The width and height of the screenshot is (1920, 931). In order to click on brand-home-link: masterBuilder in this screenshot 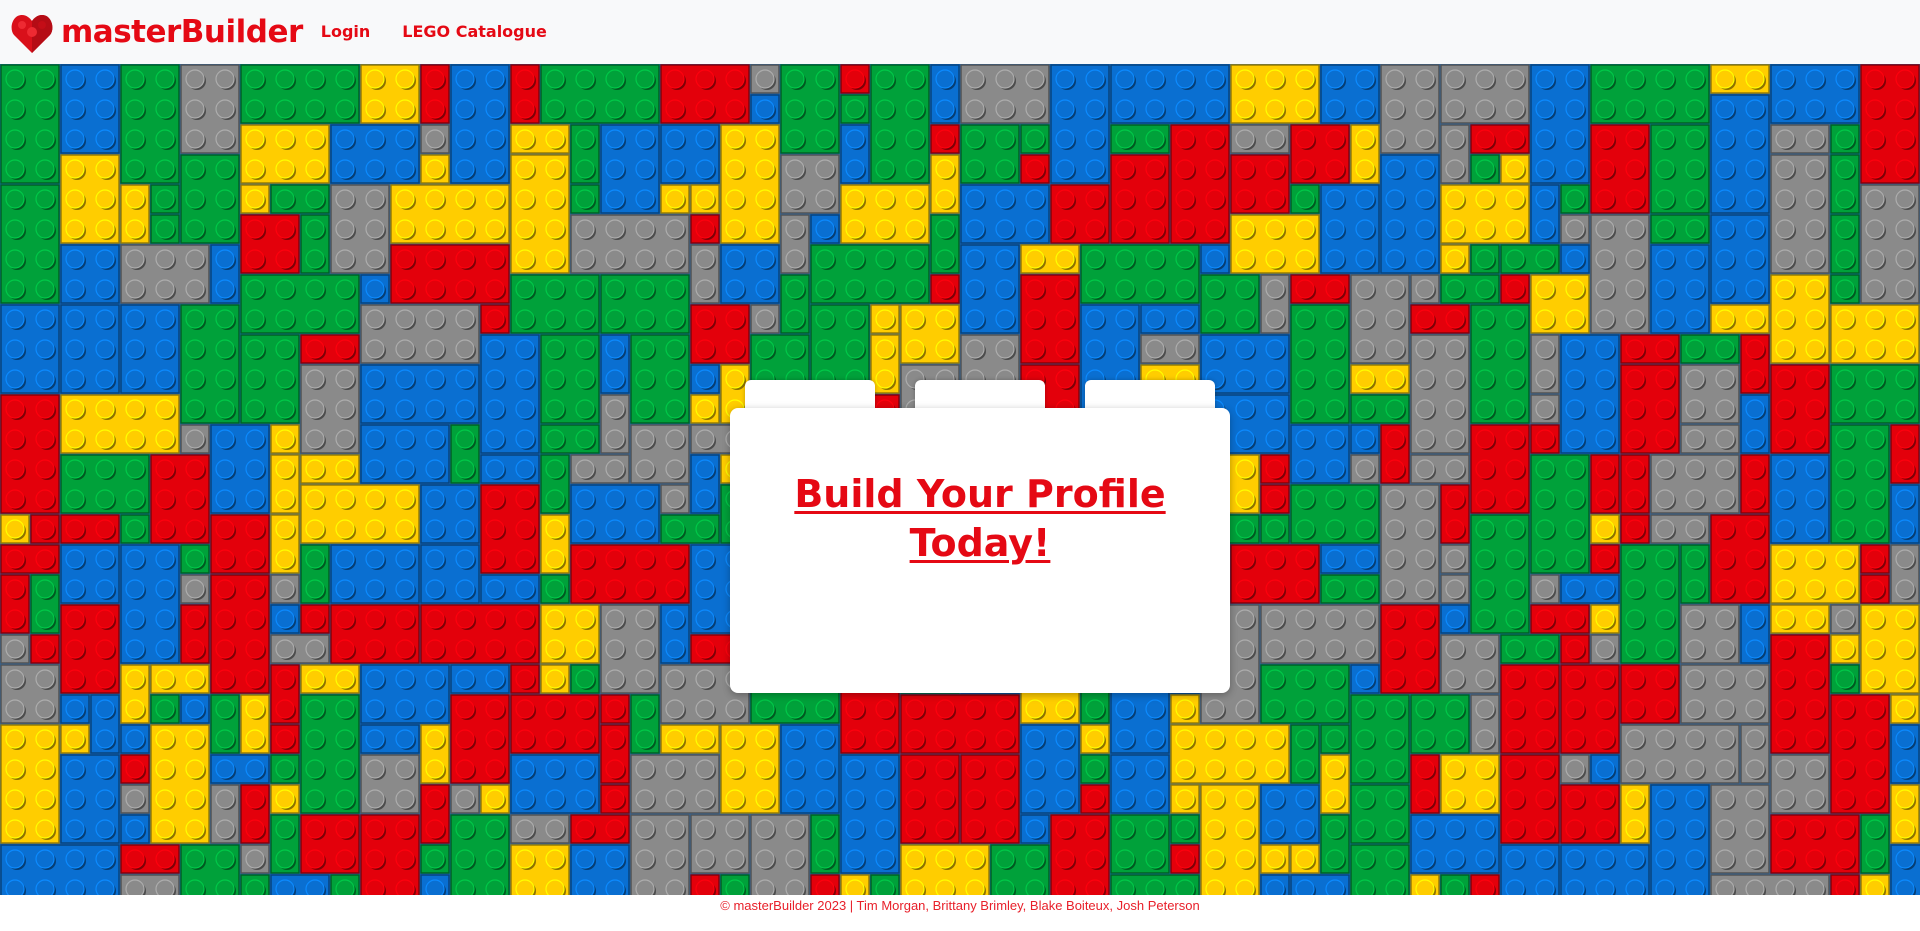, I will do `click(157, 32)`.